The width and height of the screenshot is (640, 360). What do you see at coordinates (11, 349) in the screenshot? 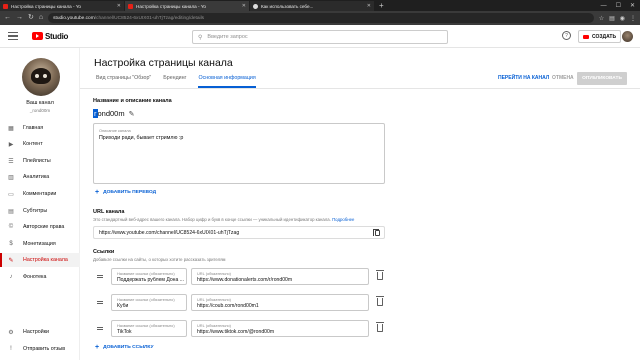
I see `feedback-icon: !` at bounding box center [11, 349].